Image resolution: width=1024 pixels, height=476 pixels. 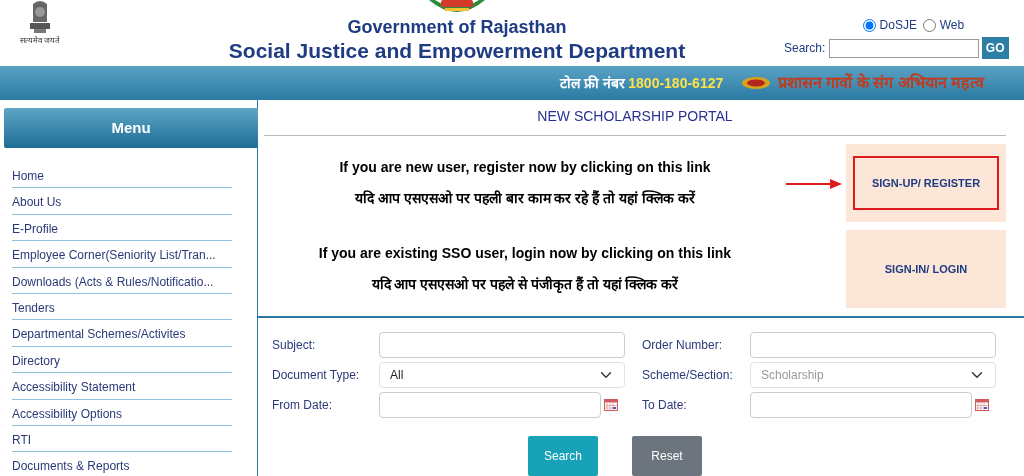 What do you see at coordinates (665, 405) in the screenshot?
I see `field-label: To Date:` at bounding box center [665, 405].